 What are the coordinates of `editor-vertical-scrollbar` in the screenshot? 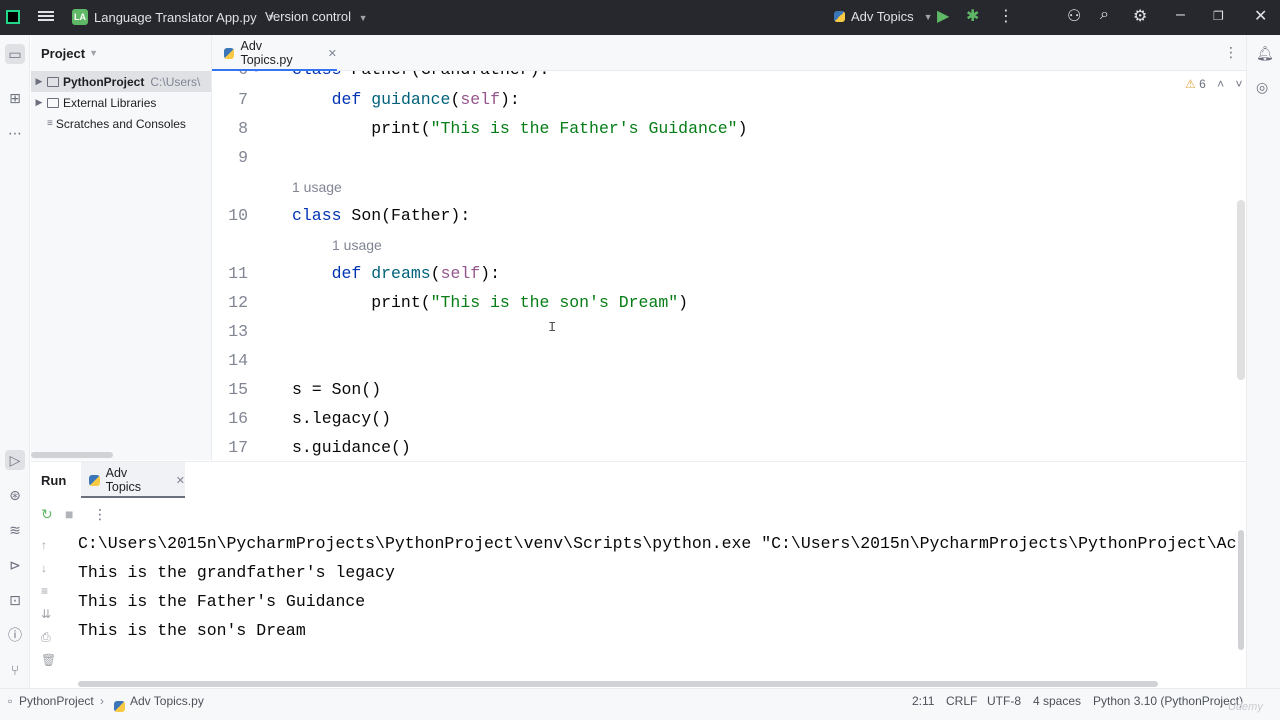 It's located at (1241, 290).